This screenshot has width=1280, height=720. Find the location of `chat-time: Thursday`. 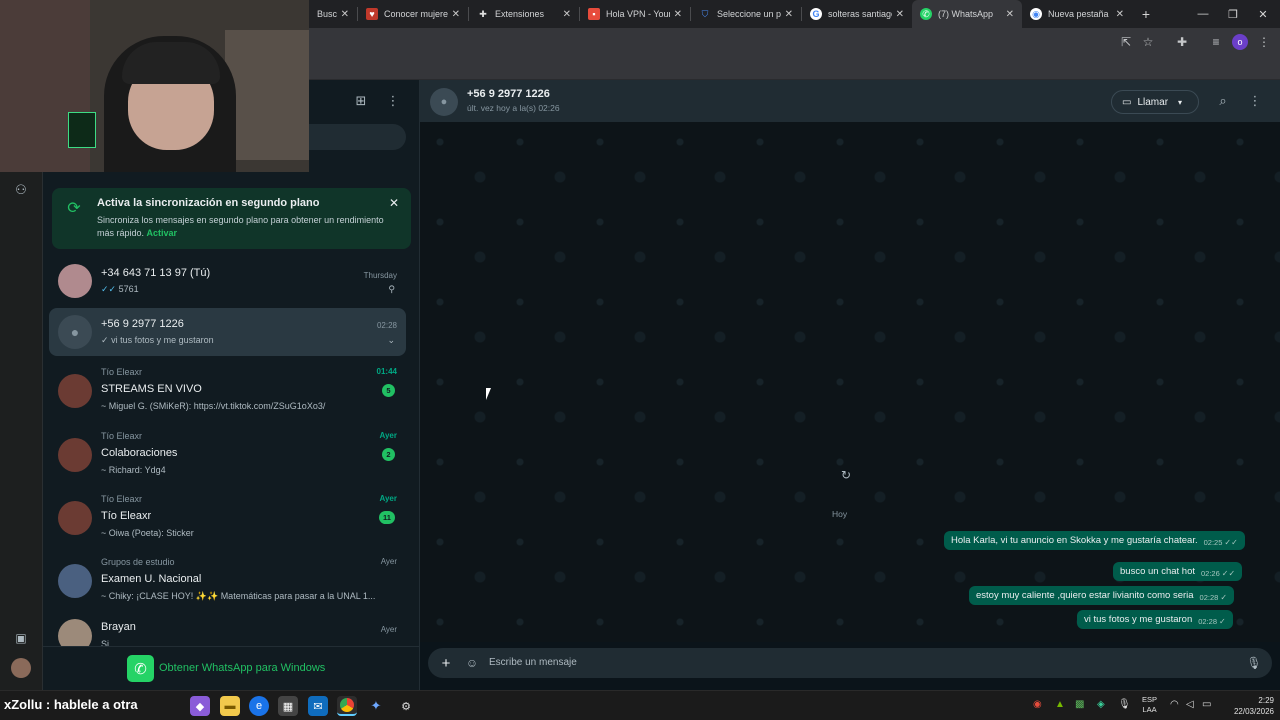

chat-time: Thursday is located at coordinates (380, 275).